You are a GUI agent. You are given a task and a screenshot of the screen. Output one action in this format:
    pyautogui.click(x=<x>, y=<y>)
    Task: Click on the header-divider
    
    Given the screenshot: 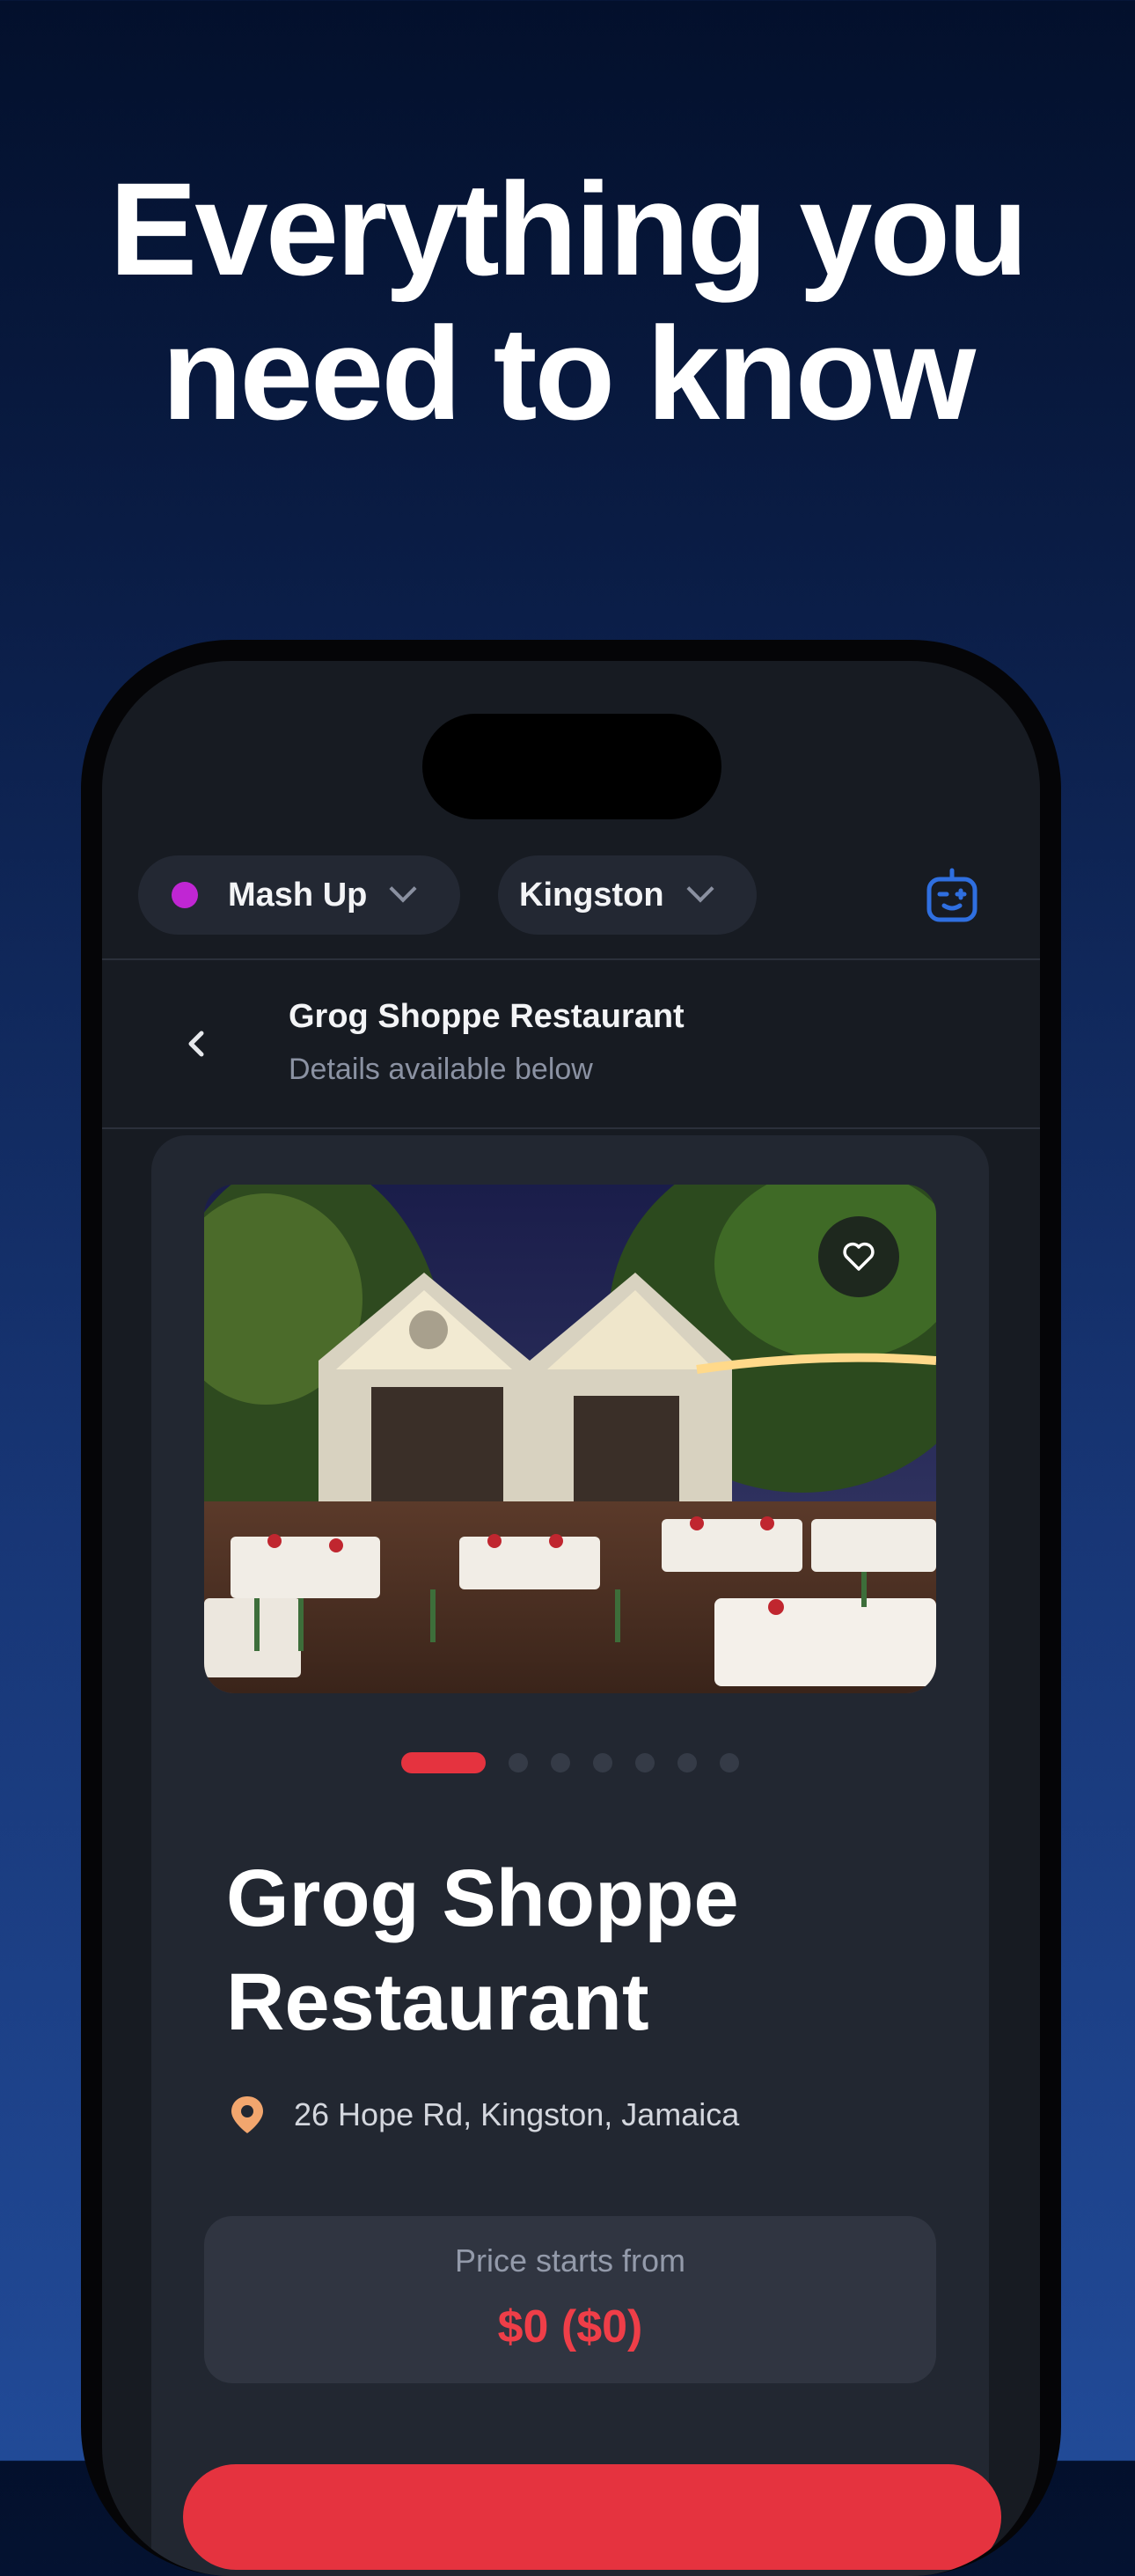 What is the action you would take?
    pyautogui.click(x=571, y=959)
    